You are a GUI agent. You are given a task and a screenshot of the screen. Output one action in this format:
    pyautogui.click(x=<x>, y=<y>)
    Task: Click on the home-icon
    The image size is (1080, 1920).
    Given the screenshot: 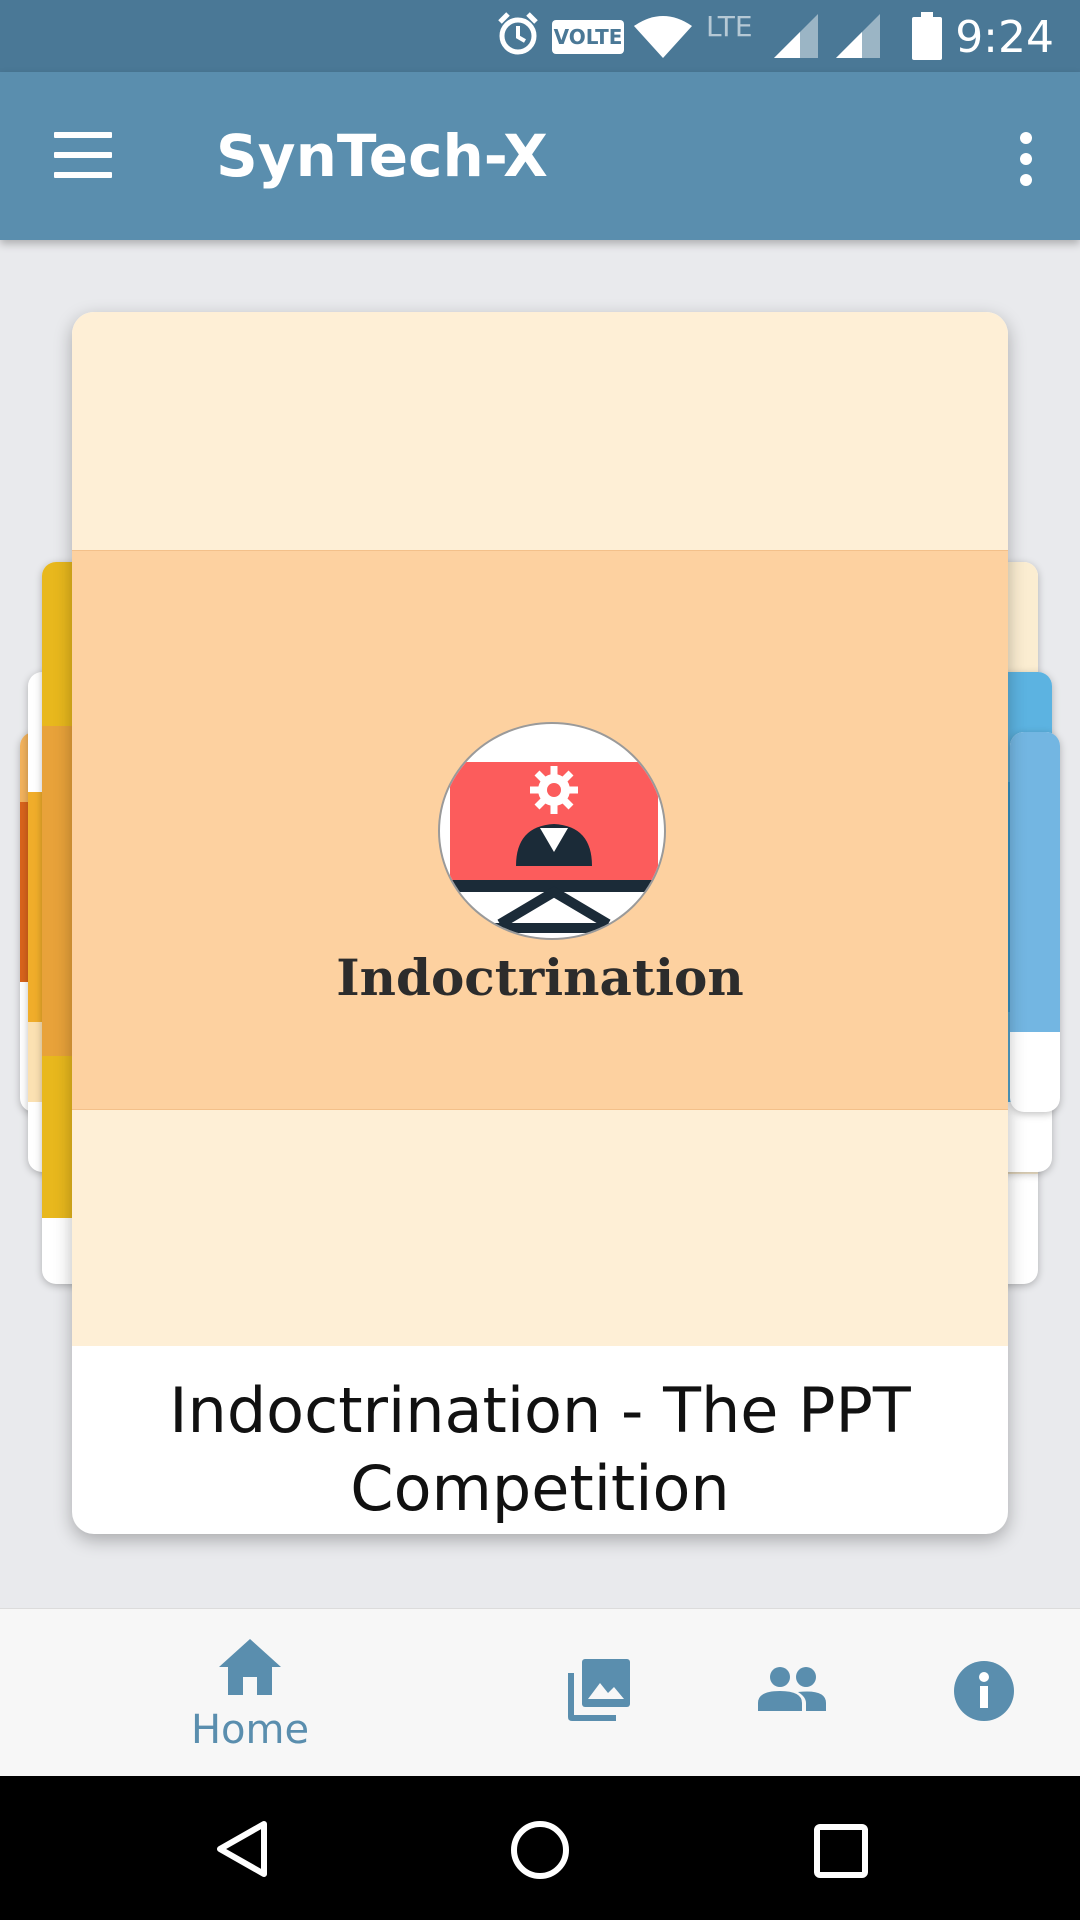 What is the action you would take?
    pyautogui.click(x=250, y=1667)
    